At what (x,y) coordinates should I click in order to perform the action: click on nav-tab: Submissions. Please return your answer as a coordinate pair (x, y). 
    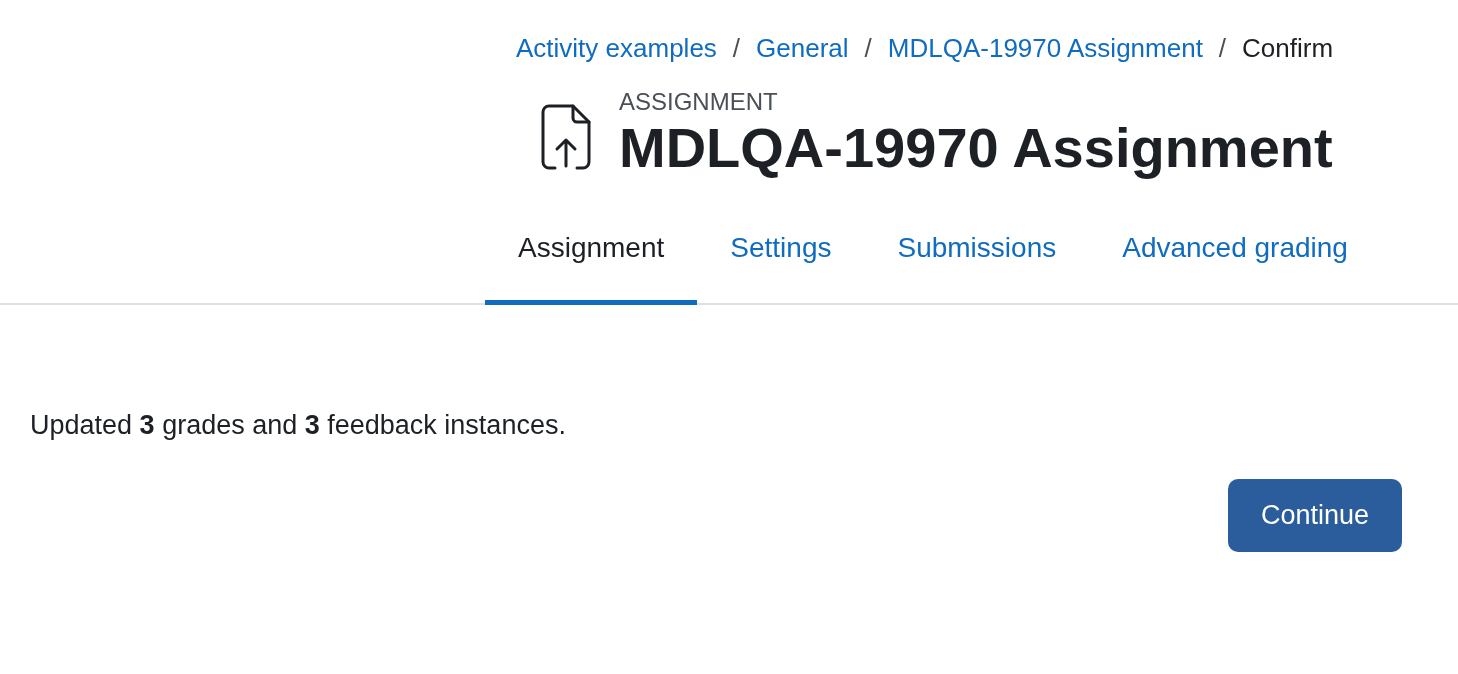
    Looking at the image, I should click on (977, 263).